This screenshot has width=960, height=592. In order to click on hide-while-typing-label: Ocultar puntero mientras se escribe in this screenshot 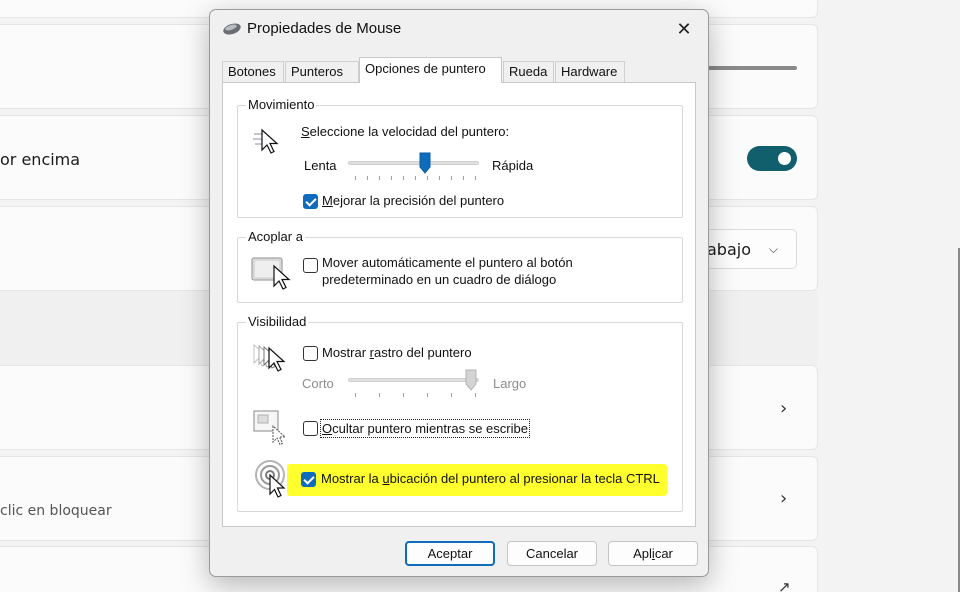, I will do `click(425, 428)`.